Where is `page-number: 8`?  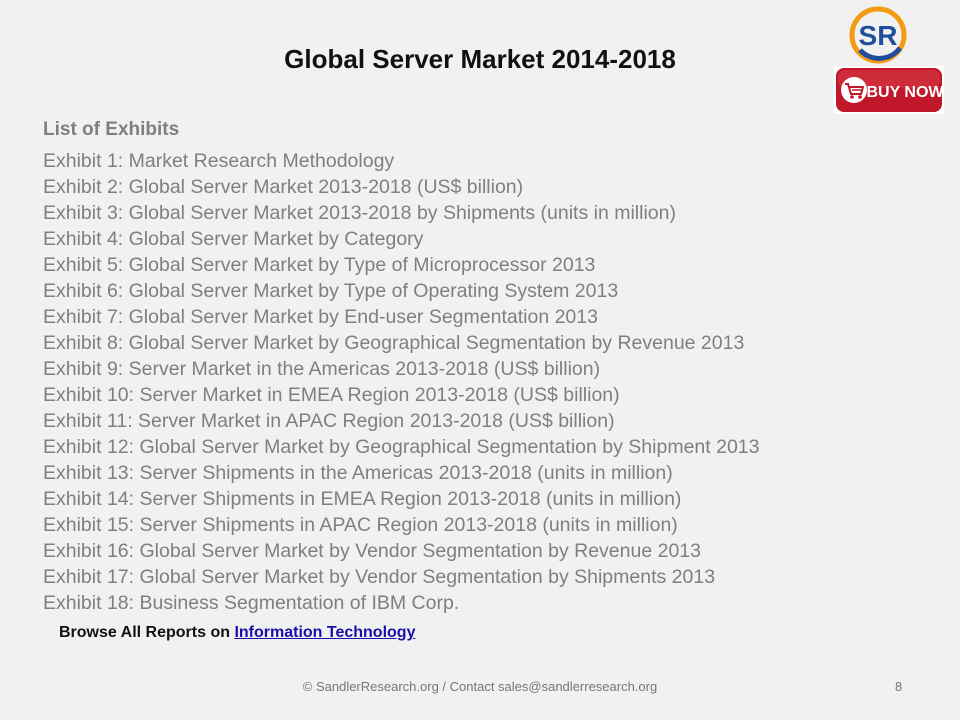
page-number: 8 is located at coordinates (899, 686).